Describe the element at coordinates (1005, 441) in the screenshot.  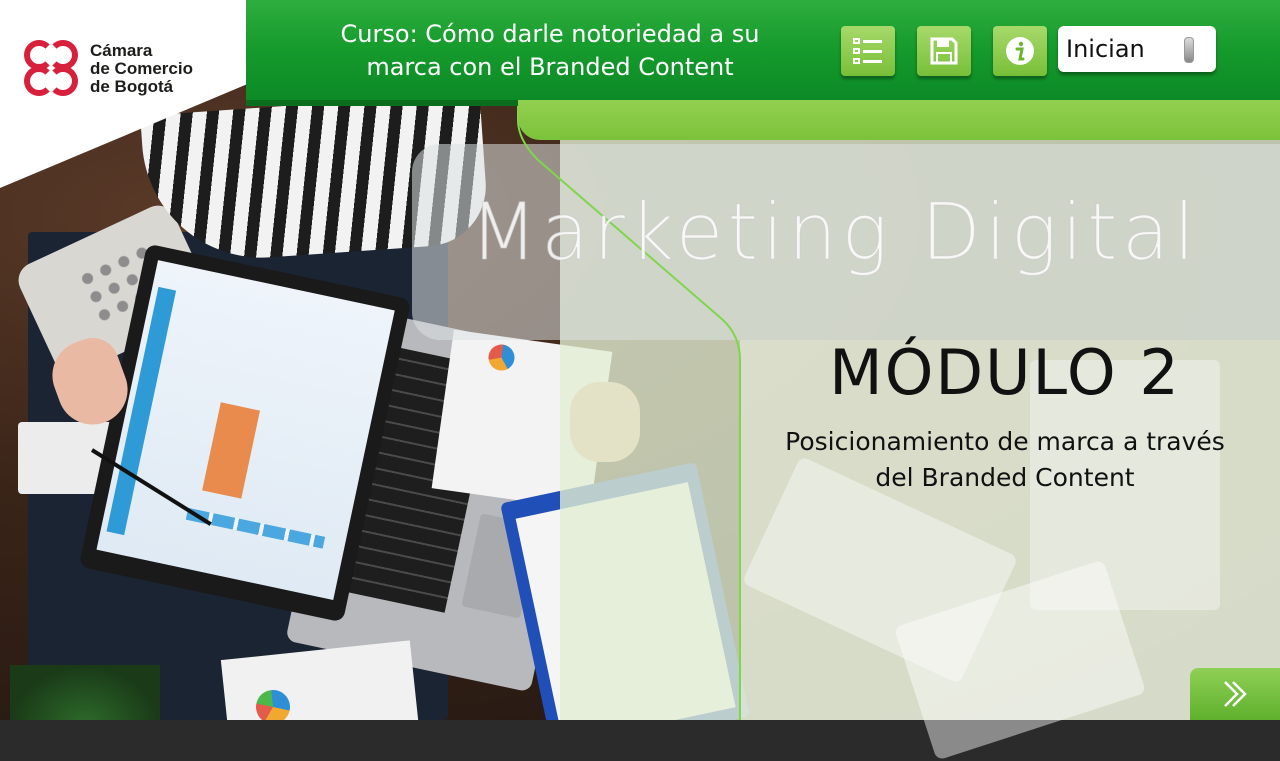
I see `subtitle-line: Posicionamiento de marca a través` at that location.